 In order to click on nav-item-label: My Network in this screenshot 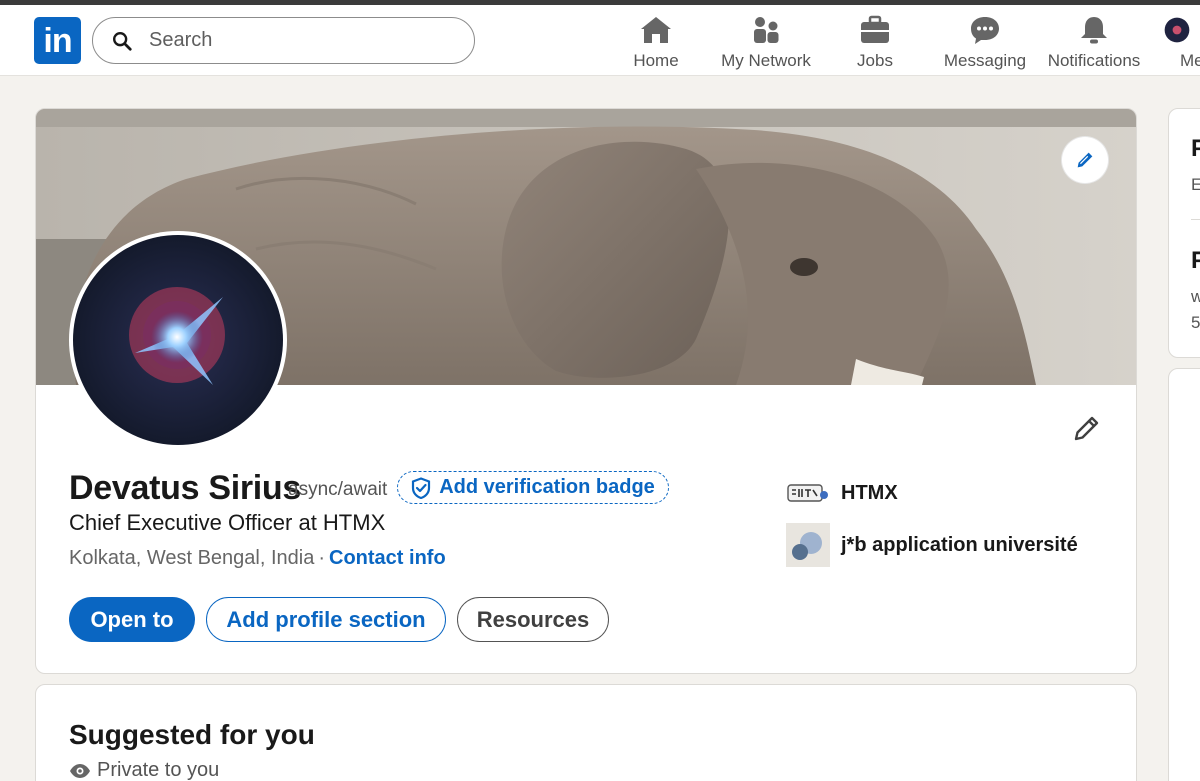, I will do `click(766, 60)`.